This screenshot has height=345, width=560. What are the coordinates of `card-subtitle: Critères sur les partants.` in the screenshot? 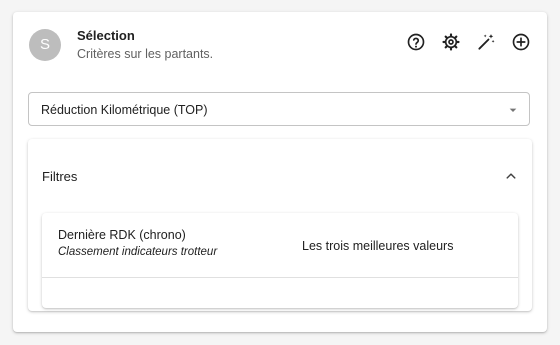 It's located at (145, 54).